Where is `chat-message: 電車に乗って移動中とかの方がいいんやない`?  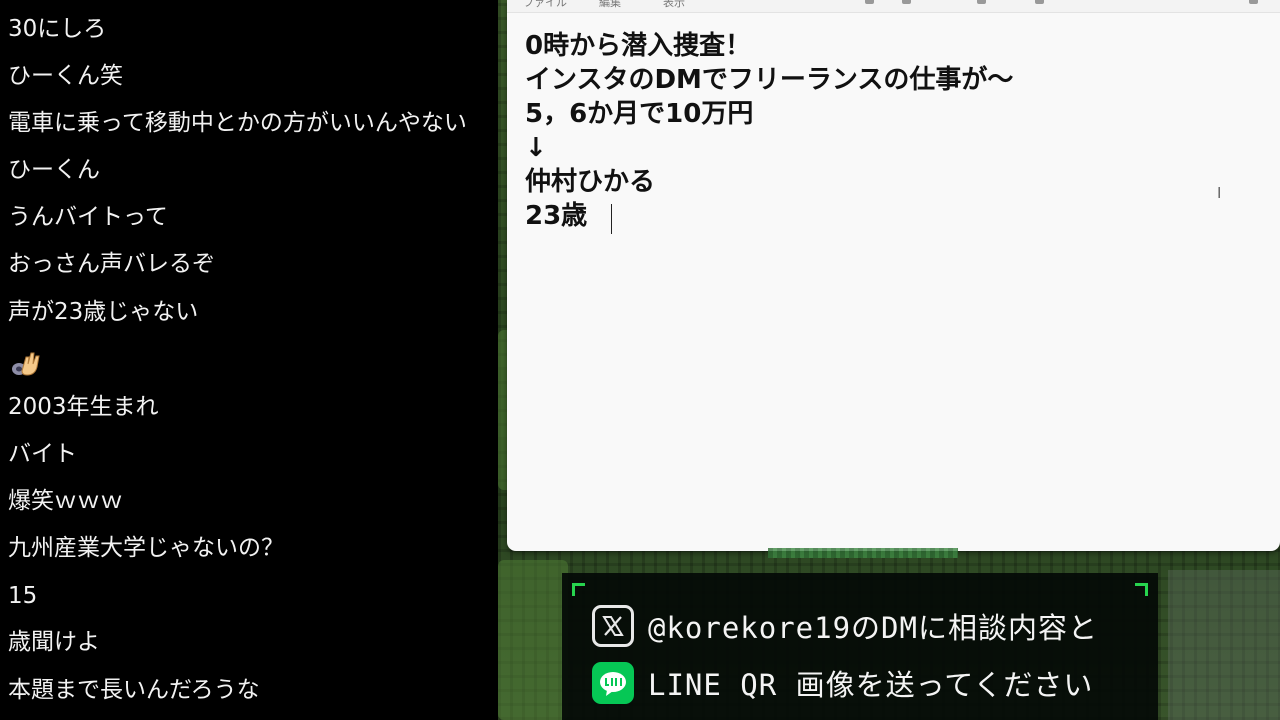 chat-message: 電車に乗って移動中とかの方がいいんやない is located at coordinates (237, 123).